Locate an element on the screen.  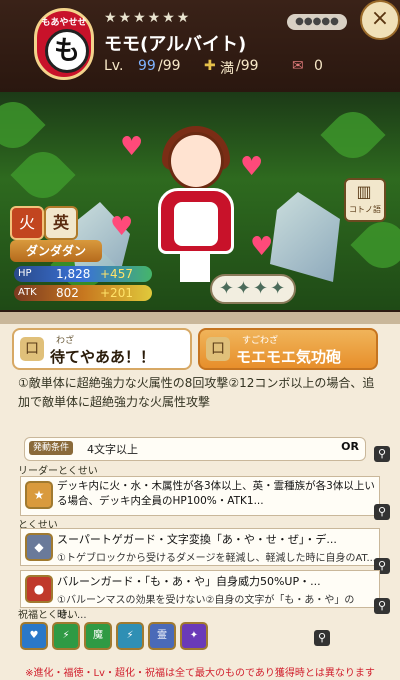
hp-bar: HP 1,828 +457 is located at coordinates (83, 274).